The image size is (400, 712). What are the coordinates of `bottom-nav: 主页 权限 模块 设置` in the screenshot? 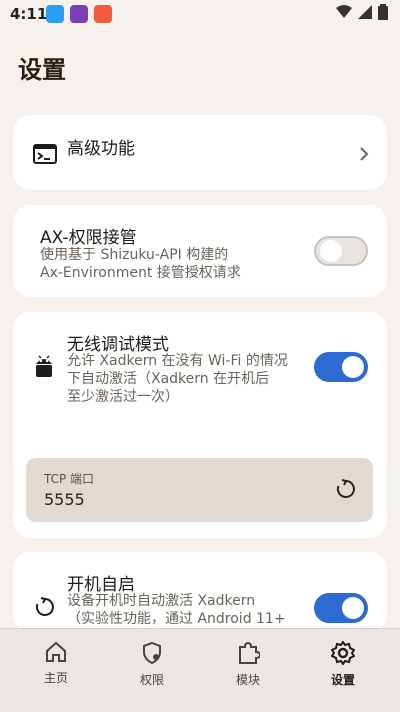 It's located at (200, 670).